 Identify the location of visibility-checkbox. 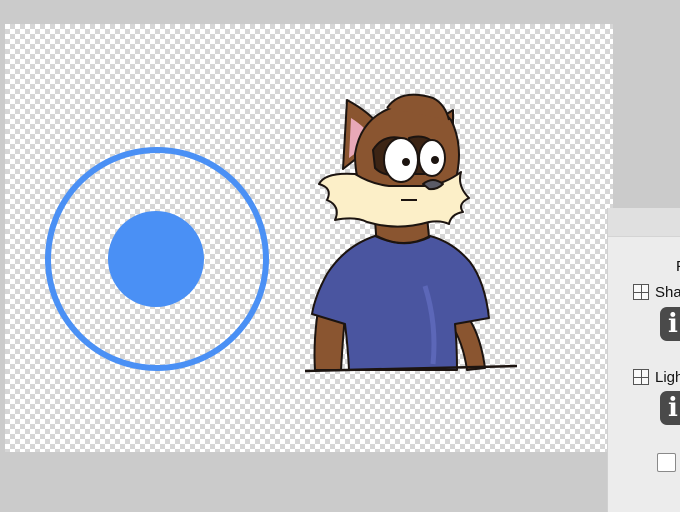
(666, 462).